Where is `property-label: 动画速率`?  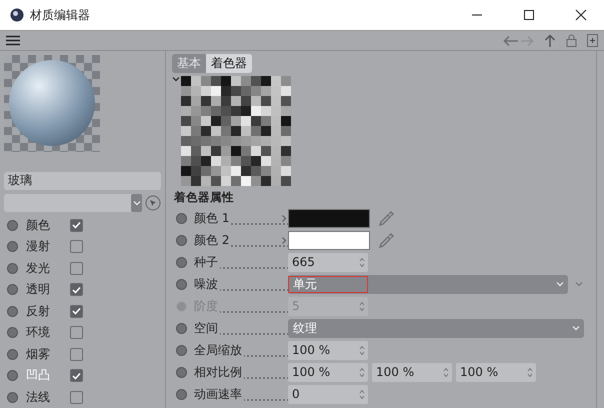
property-label: 动画速率 is located at coordinates (241, 394).